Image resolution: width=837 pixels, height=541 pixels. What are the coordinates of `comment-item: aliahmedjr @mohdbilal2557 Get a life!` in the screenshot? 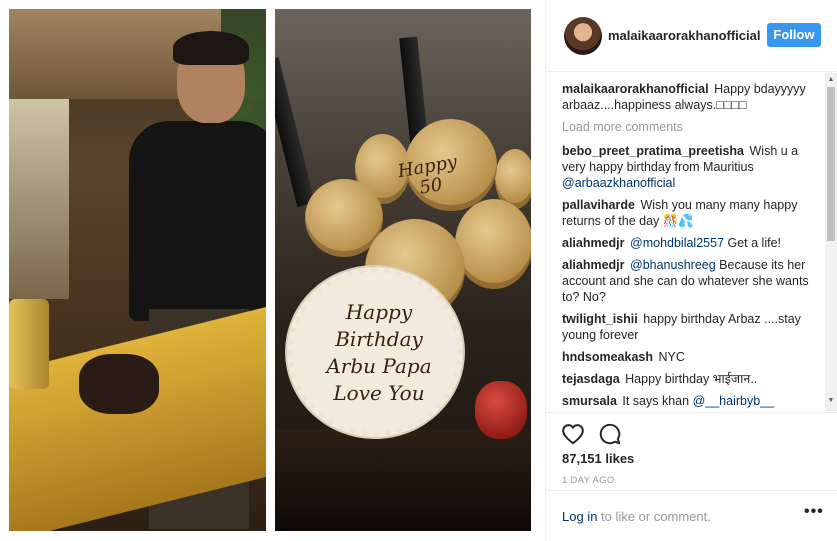 It's located at (691, 243).